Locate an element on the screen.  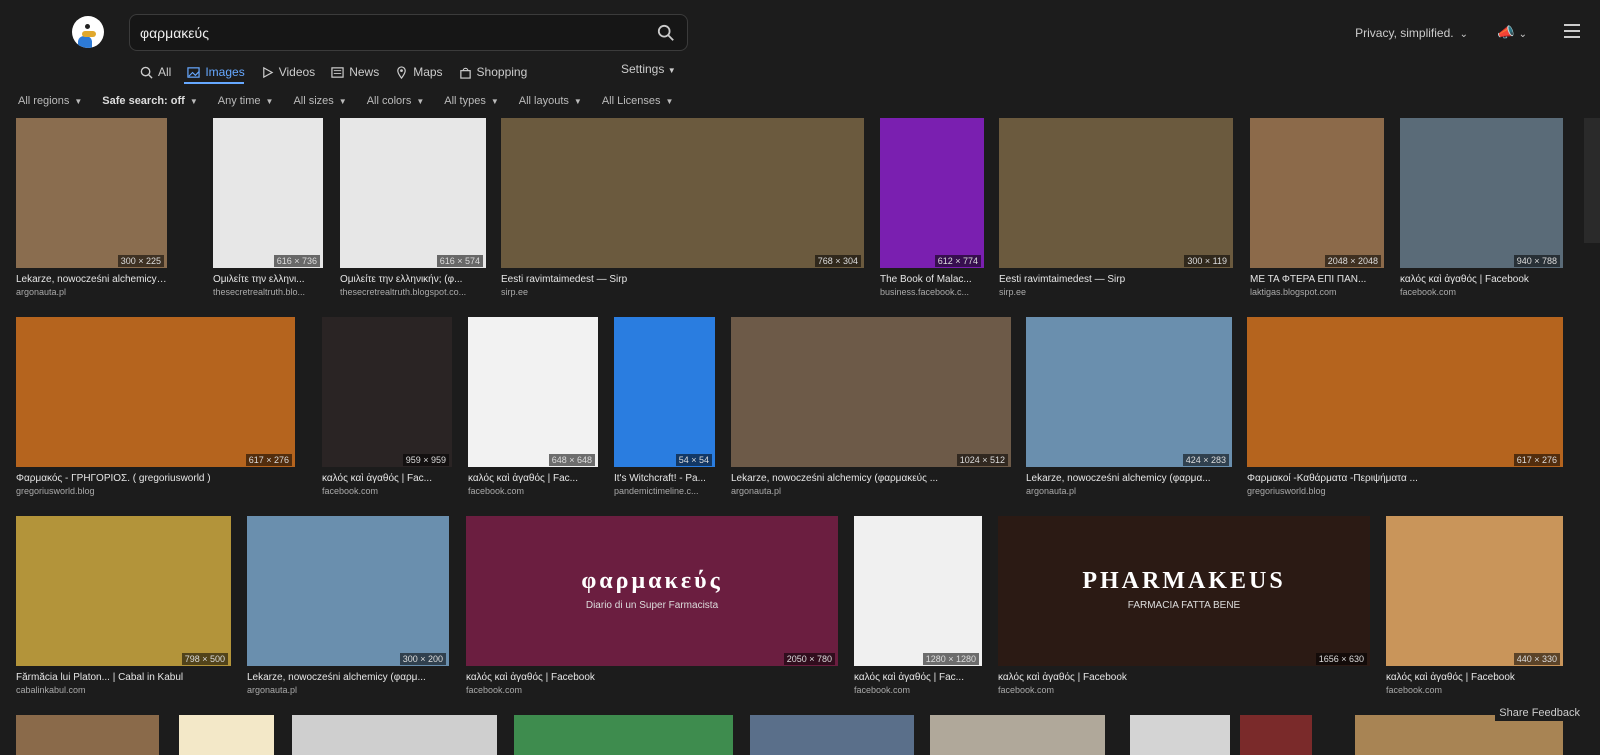
filter-safe-search-off: Safe search: off▼ is located at coordinates (149, 101).